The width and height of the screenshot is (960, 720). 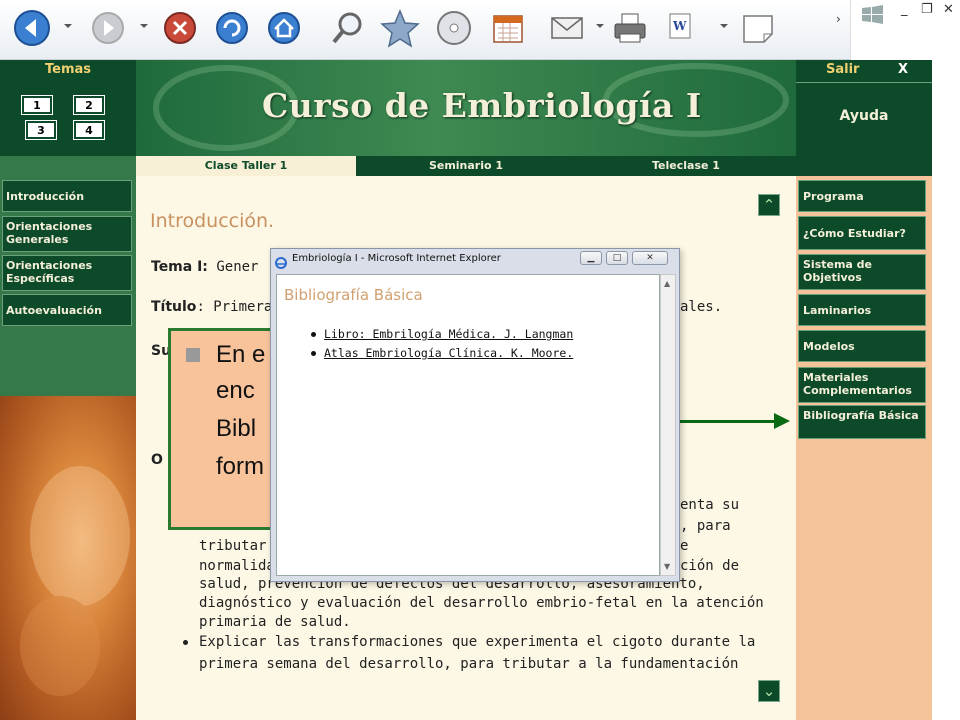 I want to click on temas-label: Temas, so click(x=67, y=69).